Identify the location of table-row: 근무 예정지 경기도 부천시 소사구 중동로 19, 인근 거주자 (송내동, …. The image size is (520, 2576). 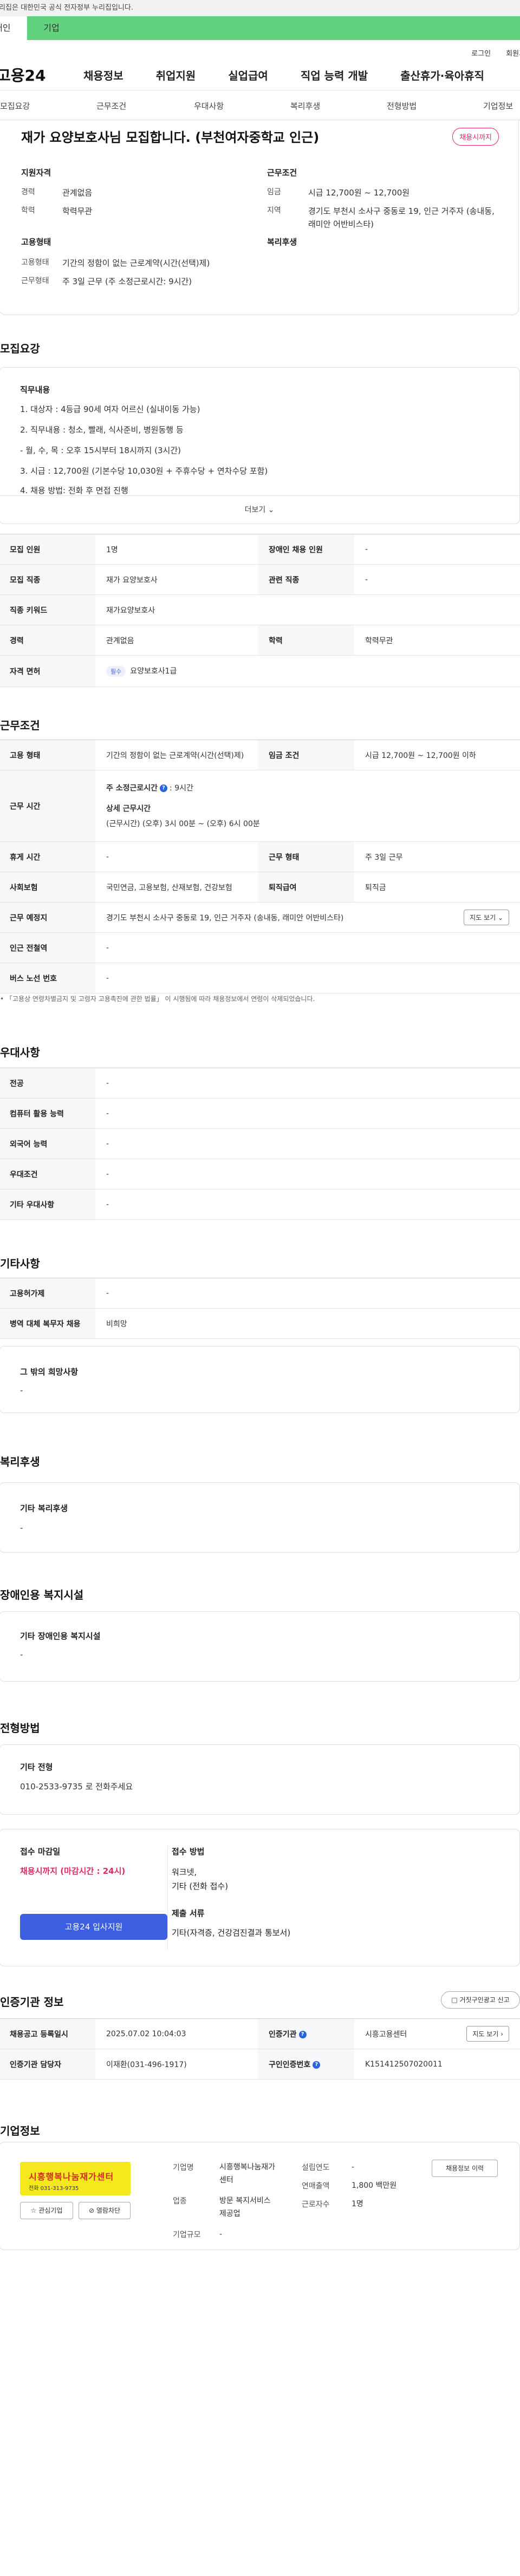
(260, 917).